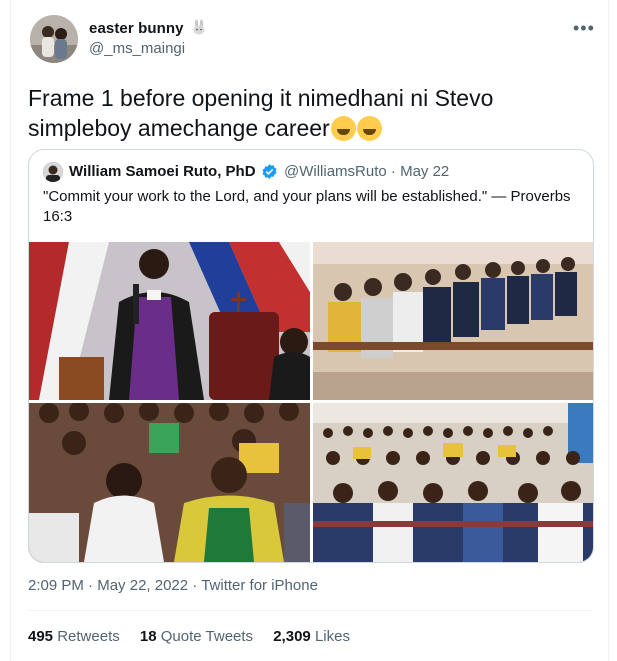 Image resolution: width=617 pixels, height=661 pixels. I want to click on author-handle: @_ms_maingi, so click(137, 48).